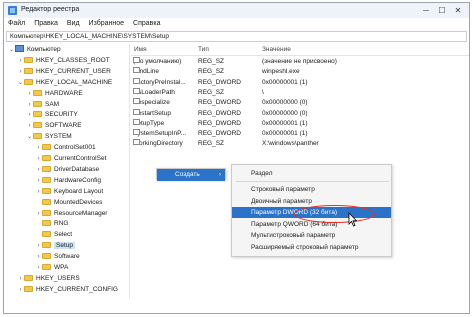  I want to click on tree-node-label: Keyboard Layout, so click(79, 191).